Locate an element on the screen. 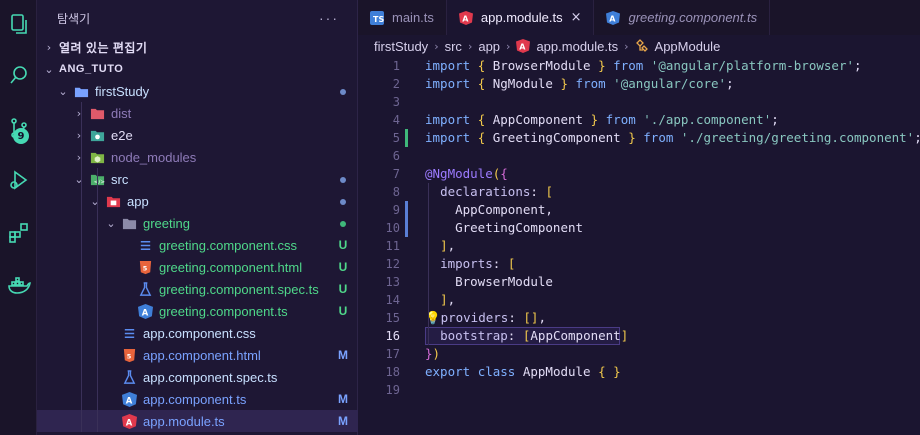 Image resolution: width=920 pixels, height=435 pixels. code-line: 12 imports: [ is located at coordinates (639, 264).